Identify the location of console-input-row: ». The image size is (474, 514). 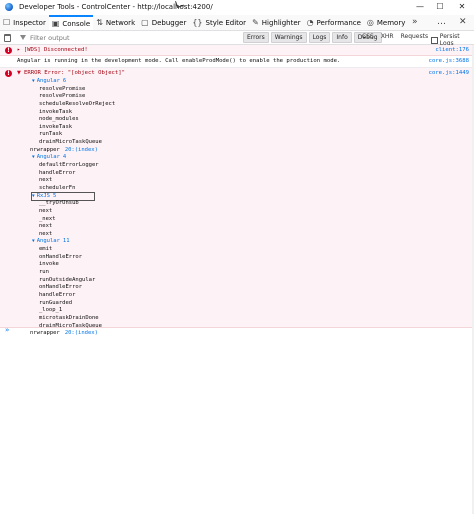
(237, 331).